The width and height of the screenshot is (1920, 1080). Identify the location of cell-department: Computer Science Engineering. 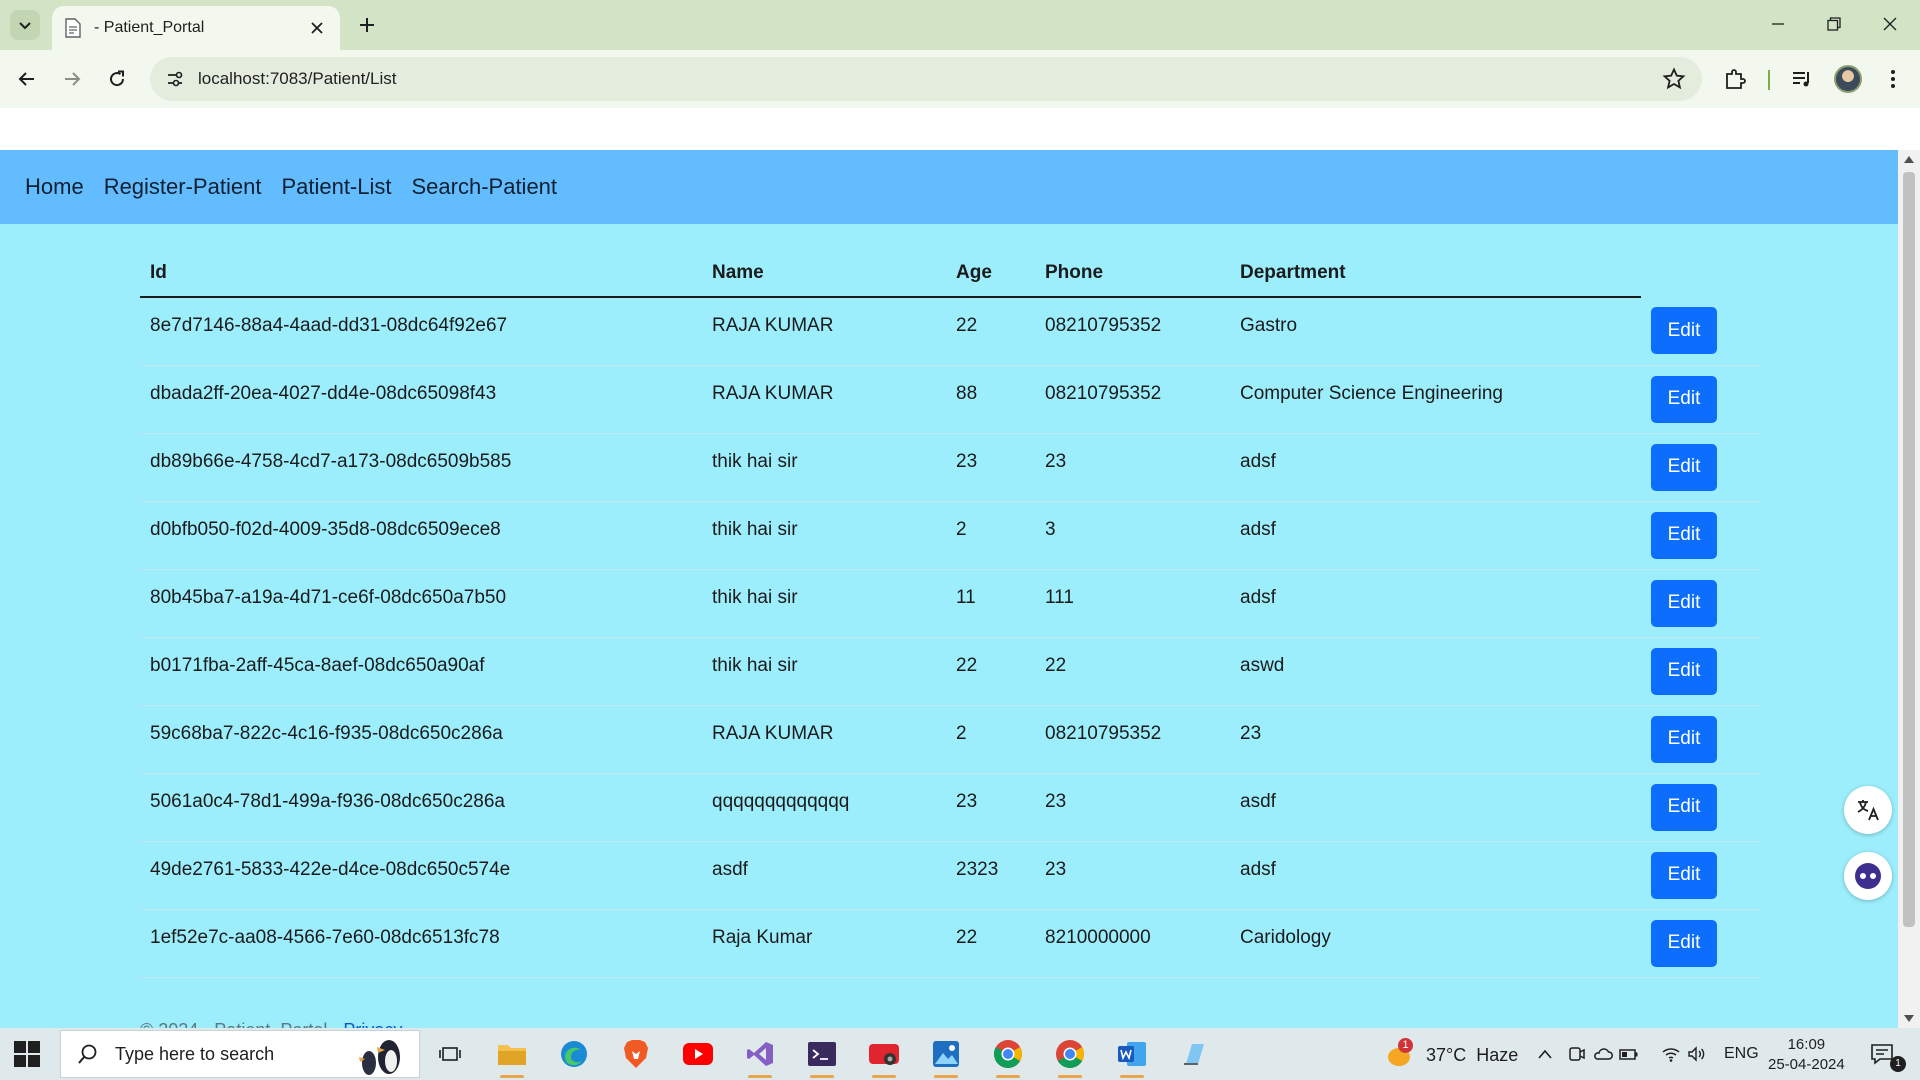
(1435, 399).